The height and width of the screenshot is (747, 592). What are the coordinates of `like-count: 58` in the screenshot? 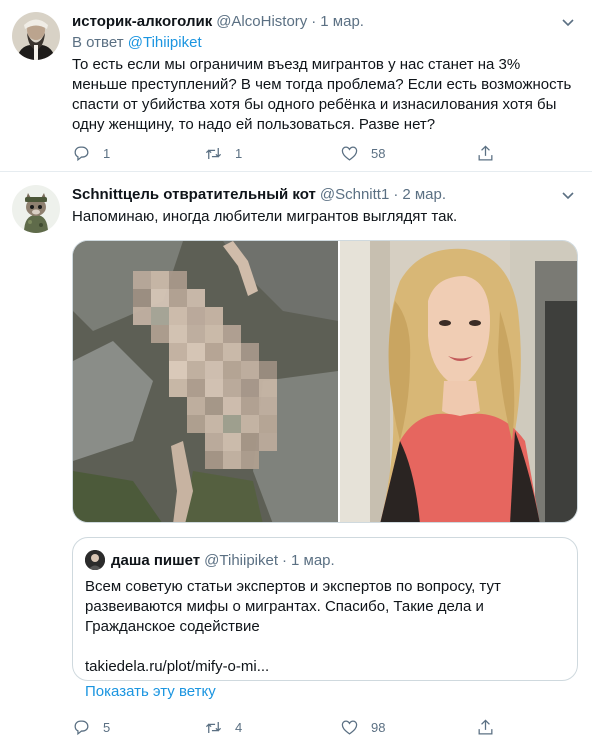 It's located at (378, 153).